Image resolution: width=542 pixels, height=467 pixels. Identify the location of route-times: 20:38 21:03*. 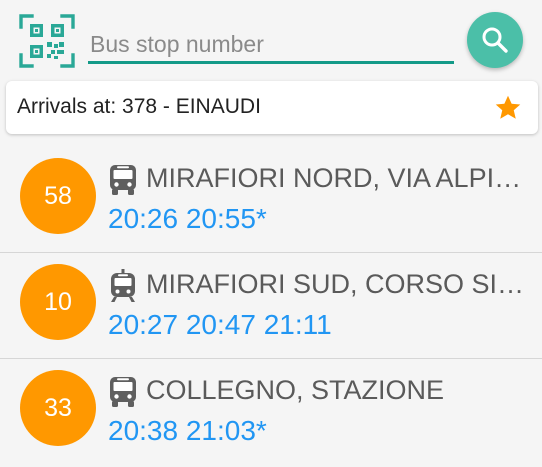
(187, 430).